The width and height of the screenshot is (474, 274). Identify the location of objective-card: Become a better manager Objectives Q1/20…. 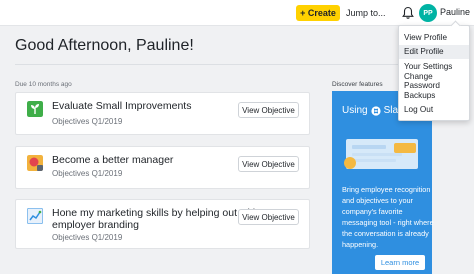
(162, 167).